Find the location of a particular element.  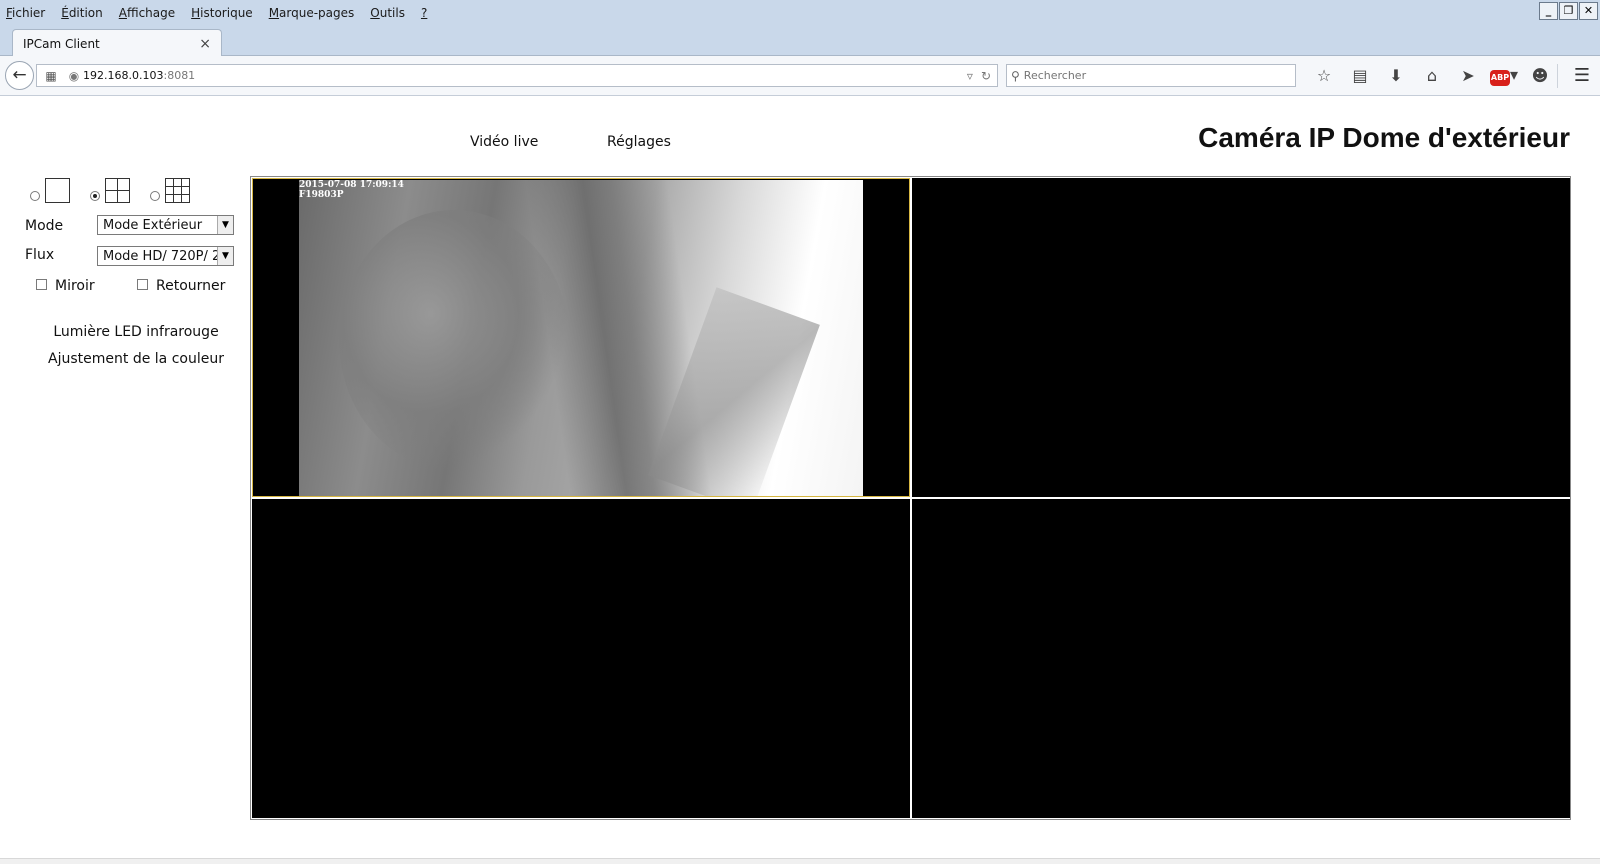

tab-strip: IPCam Client × + is located at coordinates (800, 50).